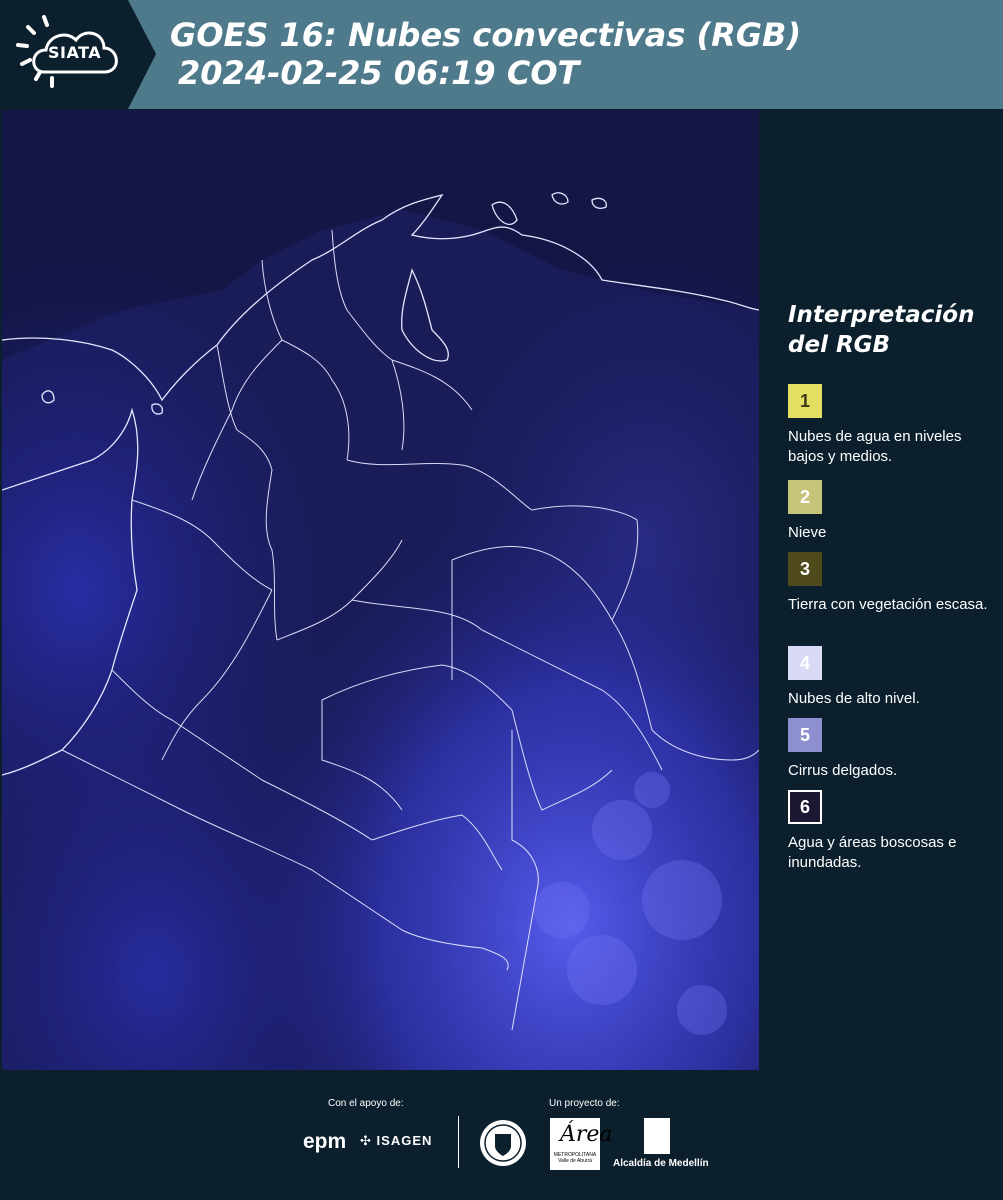  What do you see at coordinates (657, 1136) in the screenshot?
I see `alcaldia-shield-icon` at bounding box center [657, 1136].